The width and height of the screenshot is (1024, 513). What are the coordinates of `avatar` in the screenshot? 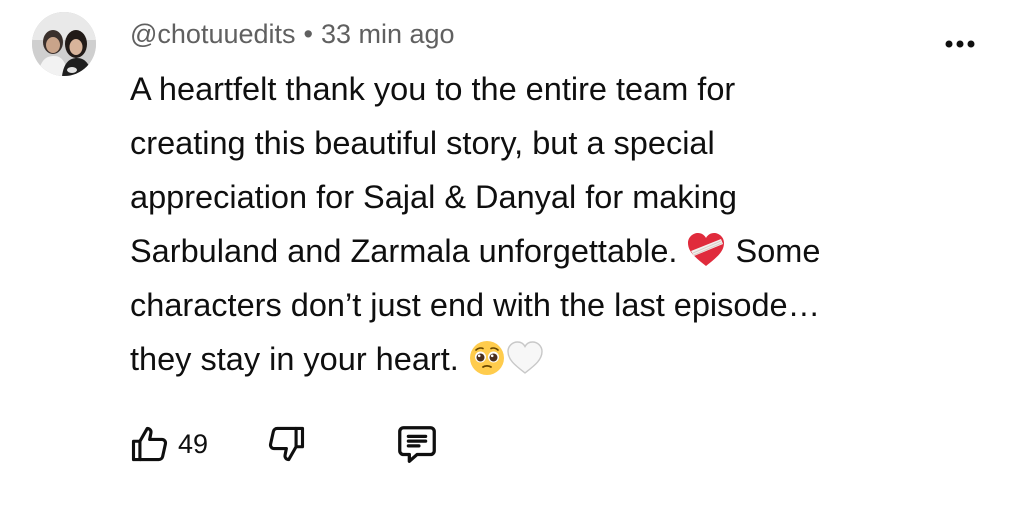 It's located at (64, 44).